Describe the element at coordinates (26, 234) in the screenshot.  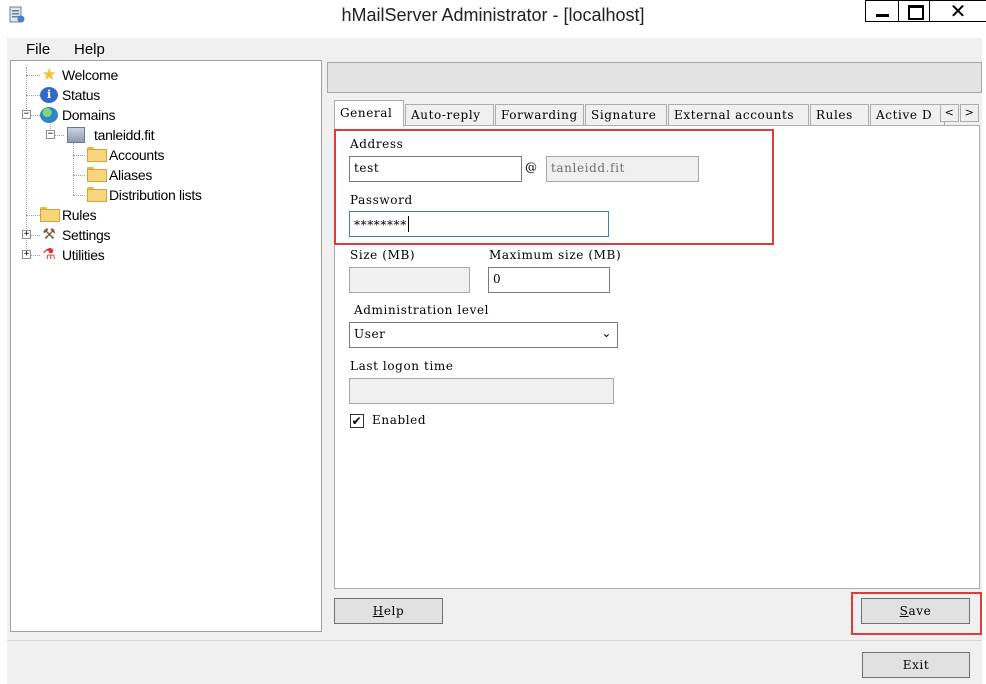
I see `settings-expand-toggle: +` at that location.